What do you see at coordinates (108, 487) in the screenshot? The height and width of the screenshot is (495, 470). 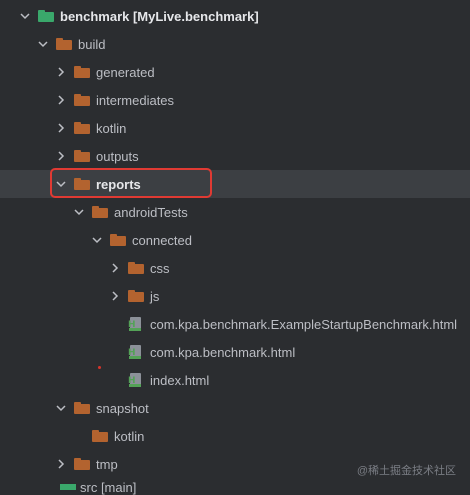 I see `tree-row-src-partial: src [main]` at bounding box center [108, 487].